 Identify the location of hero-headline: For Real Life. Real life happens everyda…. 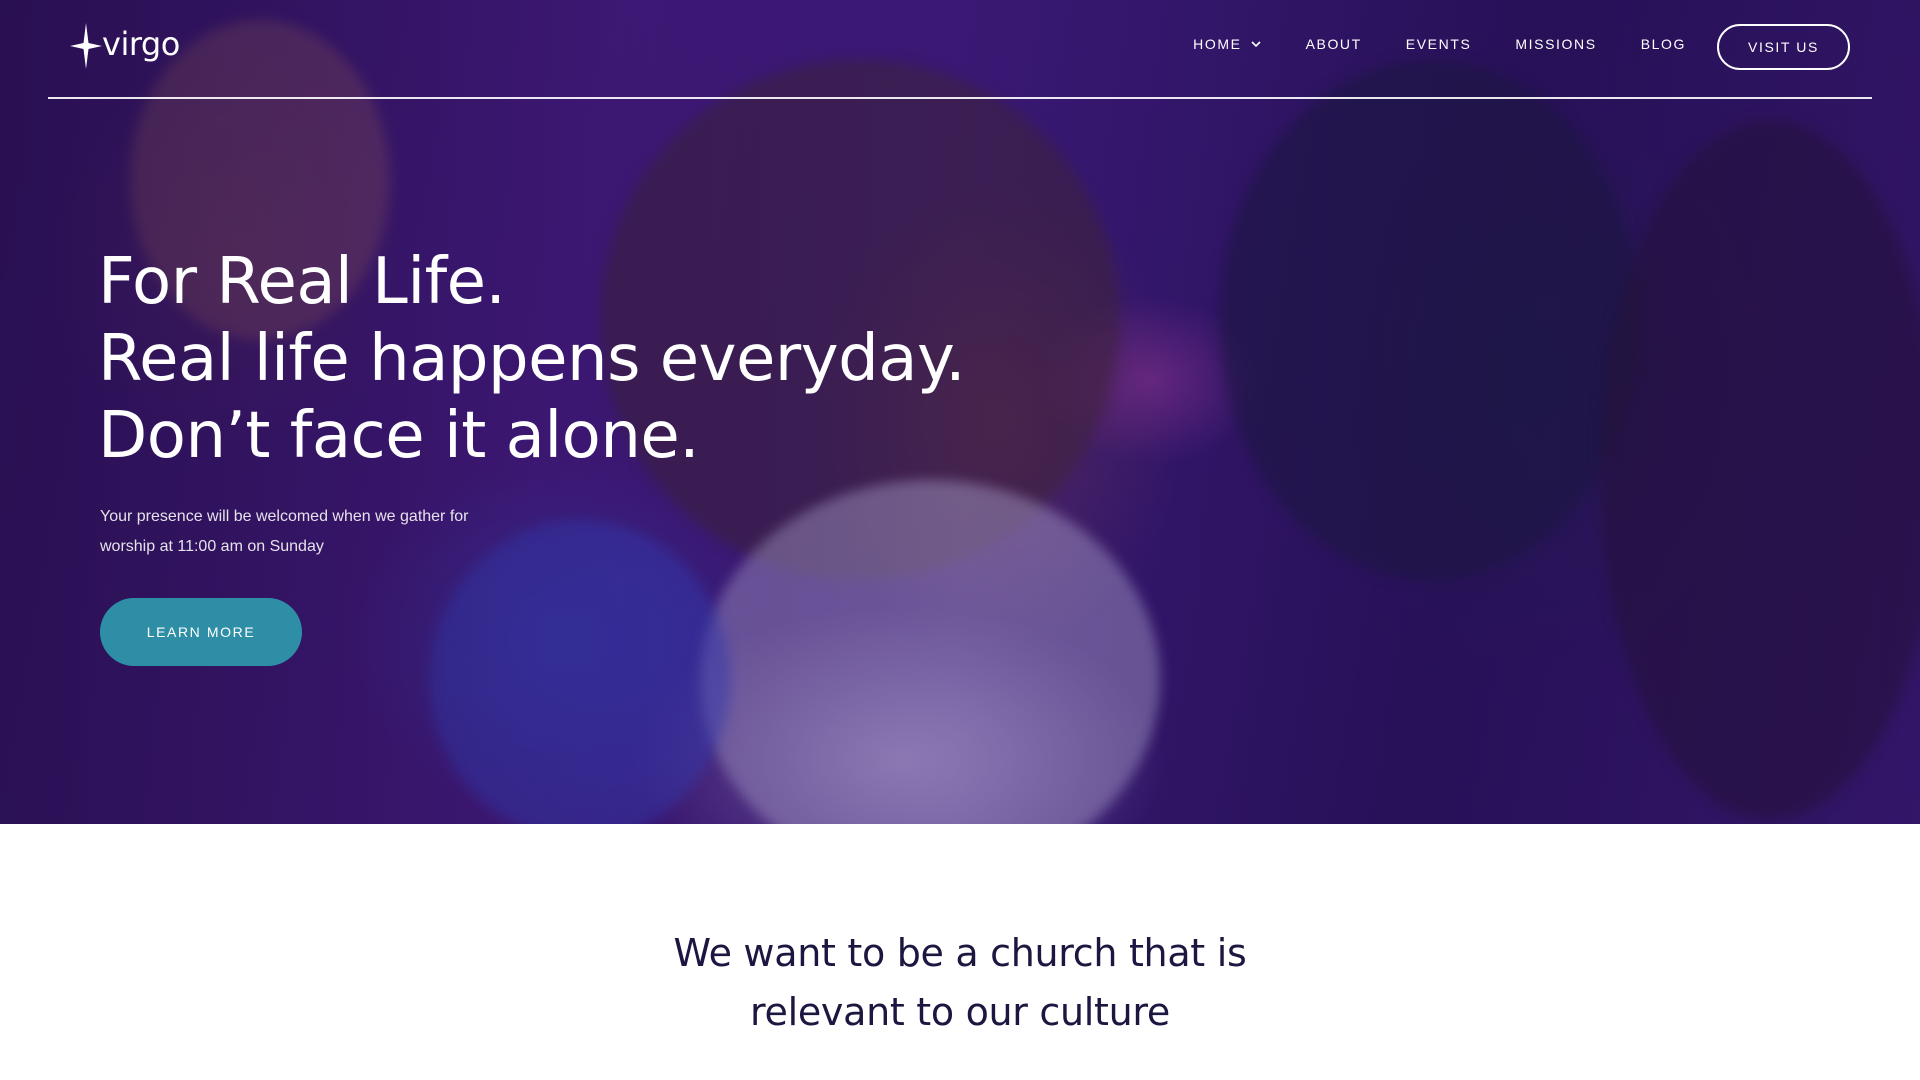
(532, 359).